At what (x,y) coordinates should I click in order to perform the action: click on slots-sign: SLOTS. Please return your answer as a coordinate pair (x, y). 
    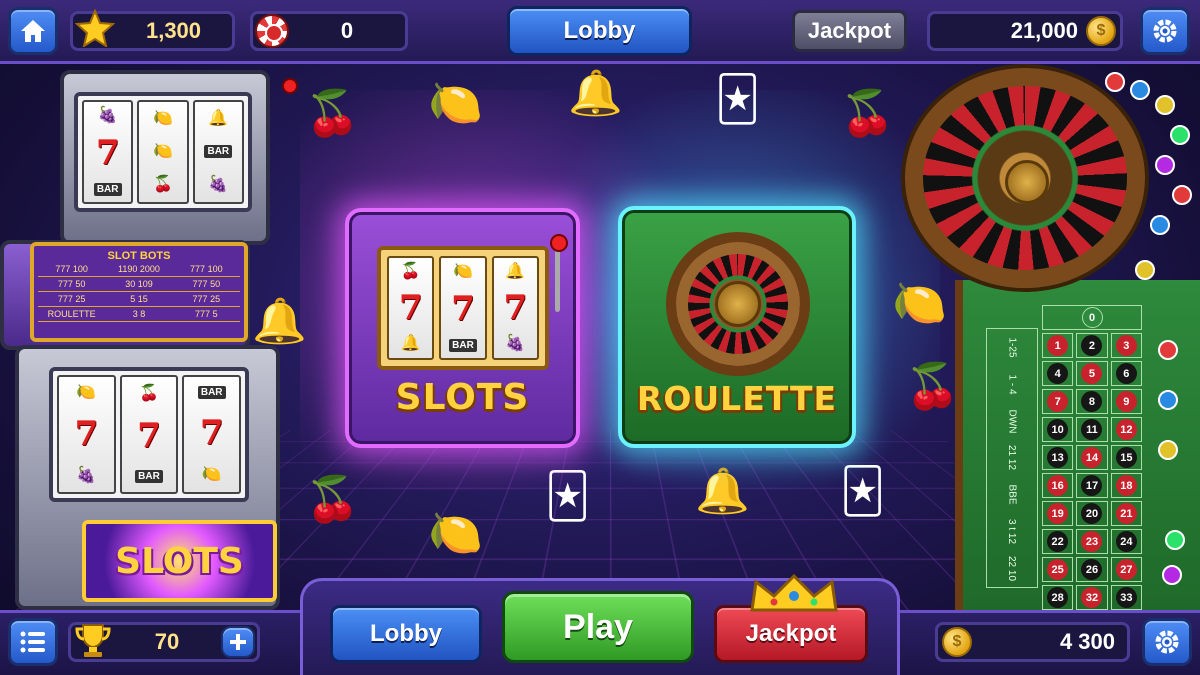
    Looking at the image, I should click on (179, 561).